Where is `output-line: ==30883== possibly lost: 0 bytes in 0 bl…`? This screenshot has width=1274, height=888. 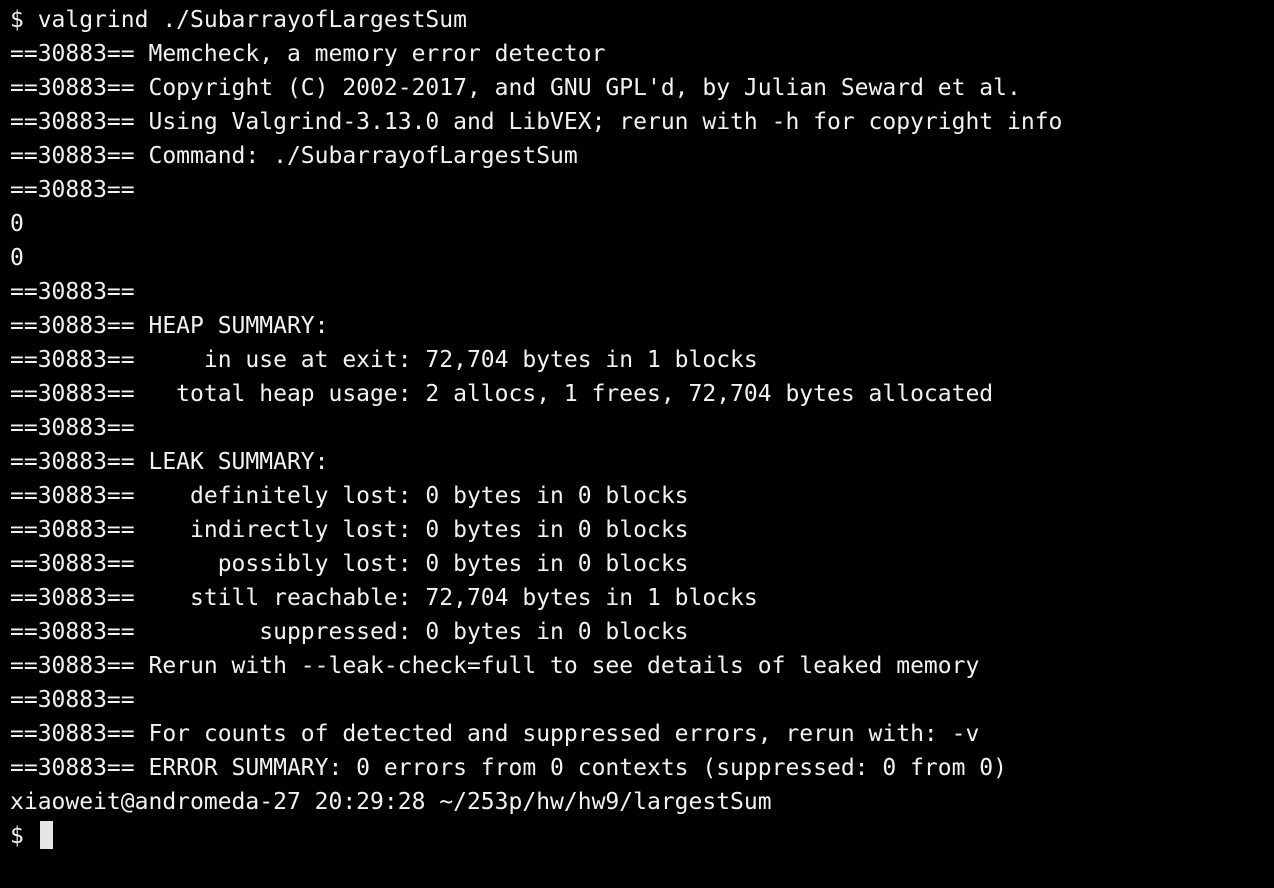 output-line: ==30883== possibly lost: 0 bytes in 0 bl… is located at coordinates (349, 564).